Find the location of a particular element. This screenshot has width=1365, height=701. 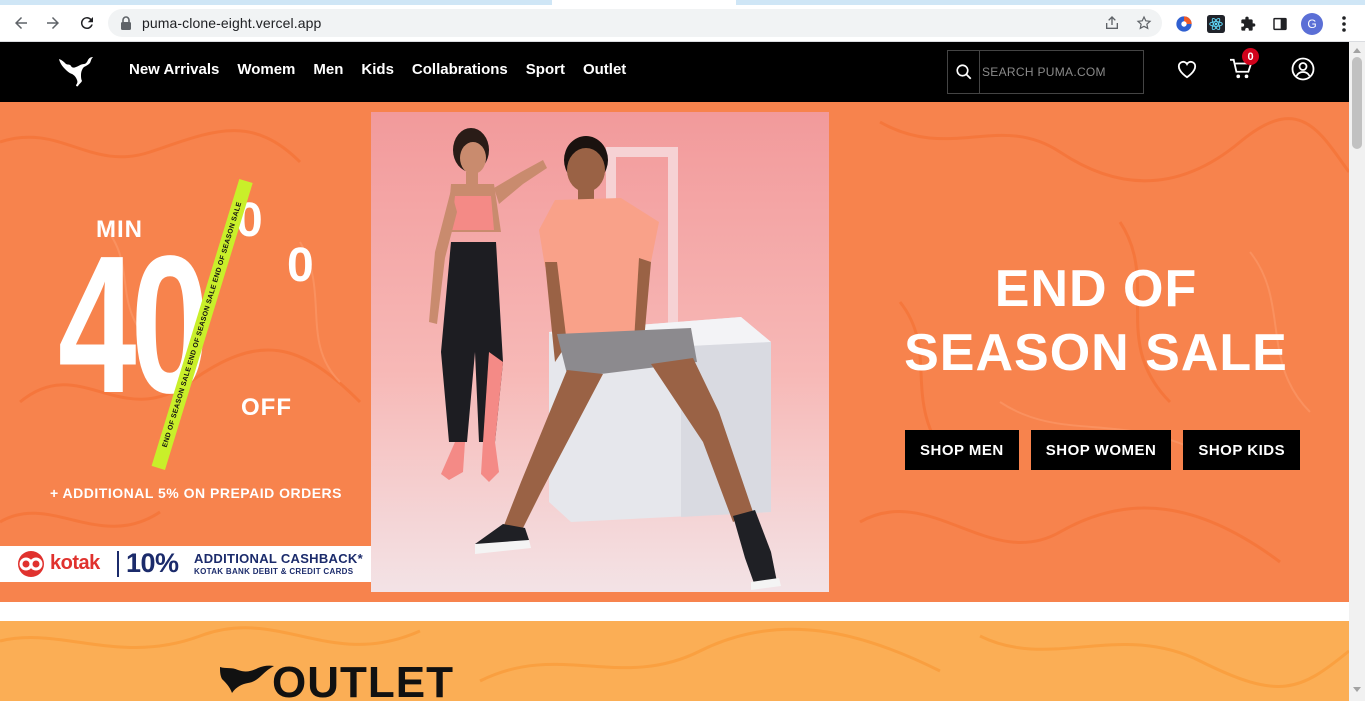

shop-buttons: SHOP MEN SHOP WOMEN SHOP KIDS is located at coordinates (1103, 450).